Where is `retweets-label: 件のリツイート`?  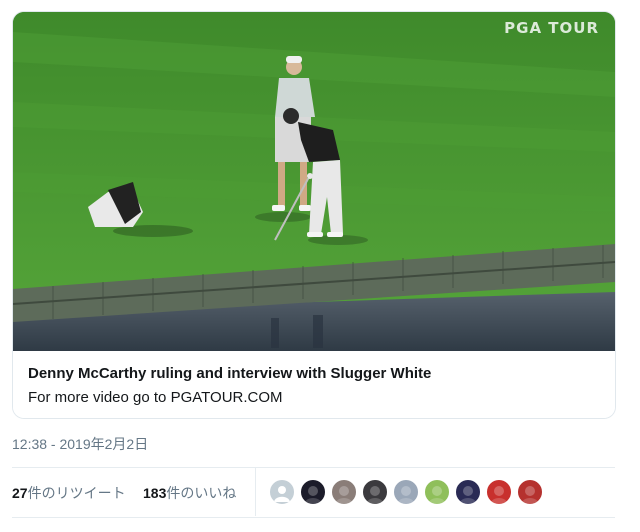
retweets-label: 件のリツイート is located at coordinates (76, 493).